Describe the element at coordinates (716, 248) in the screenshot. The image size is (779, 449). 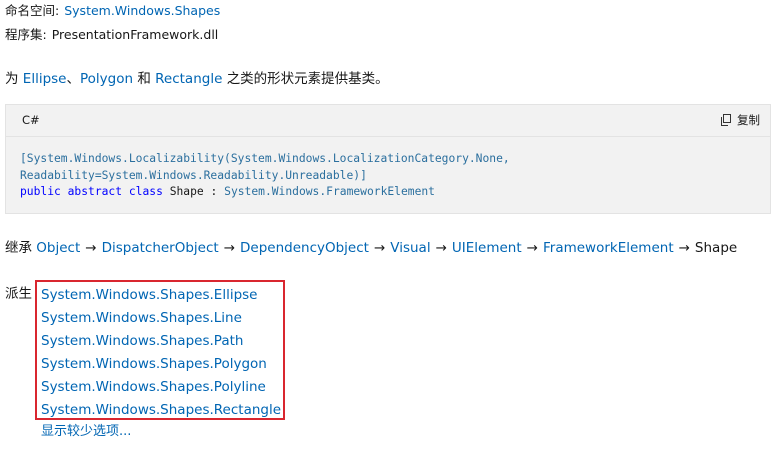
I see `inheritance-current: Shape` at that location.